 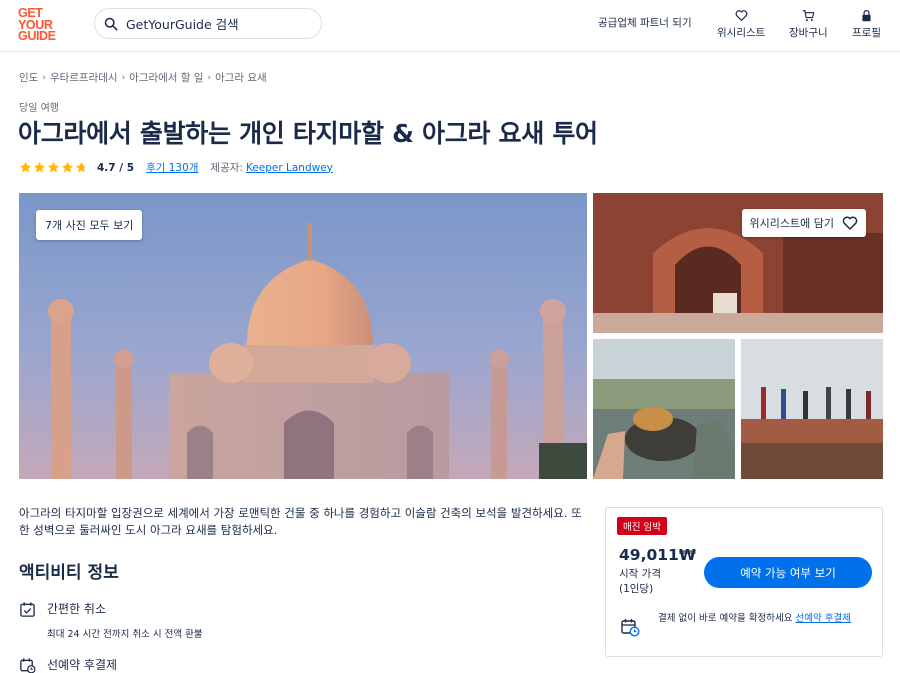 What do you see at coordinates (866, 33) in the screenshot?
I see `nav-profile-label: 프로필` at bounding box center [866, 33].